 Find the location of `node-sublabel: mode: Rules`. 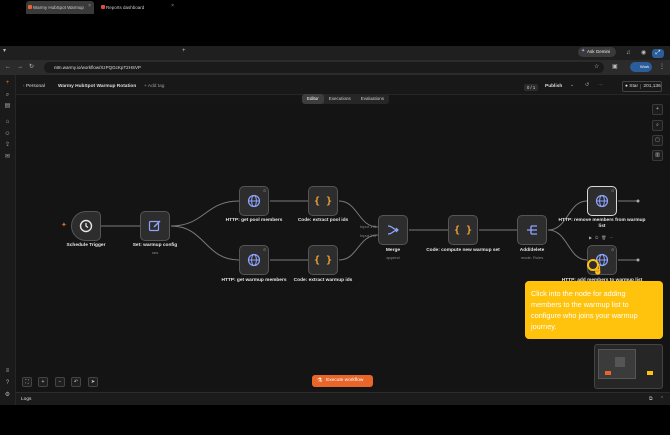

node-sublabel: mode: Rules is located at coordinates (532, 257).